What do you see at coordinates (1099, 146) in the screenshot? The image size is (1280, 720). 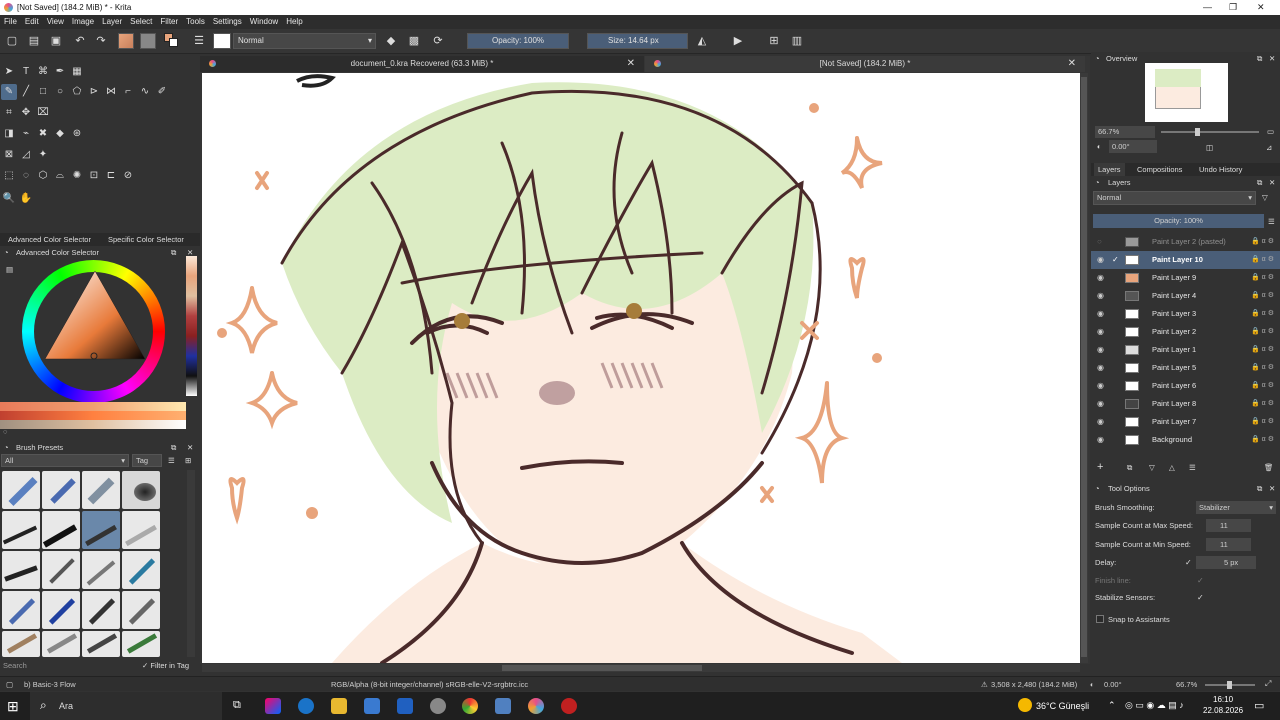 I see `rotate-icon: ◐` at bounding box center [1099, 146].